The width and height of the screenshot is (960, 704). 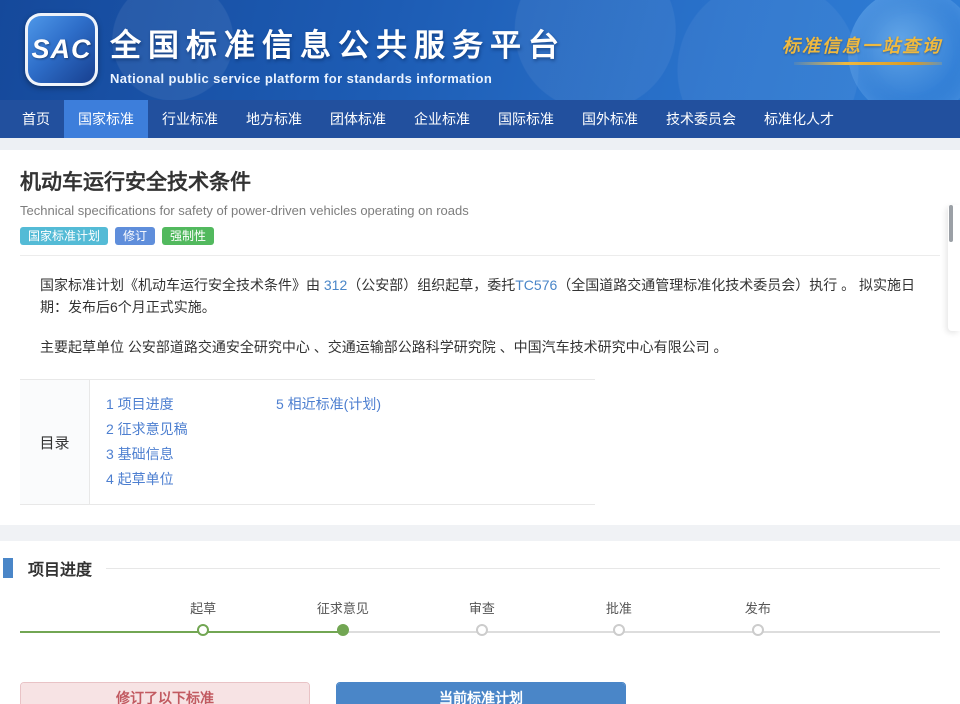 I want to click on nav-item-local-standards: 地方标准, so click(x=274, y=119).